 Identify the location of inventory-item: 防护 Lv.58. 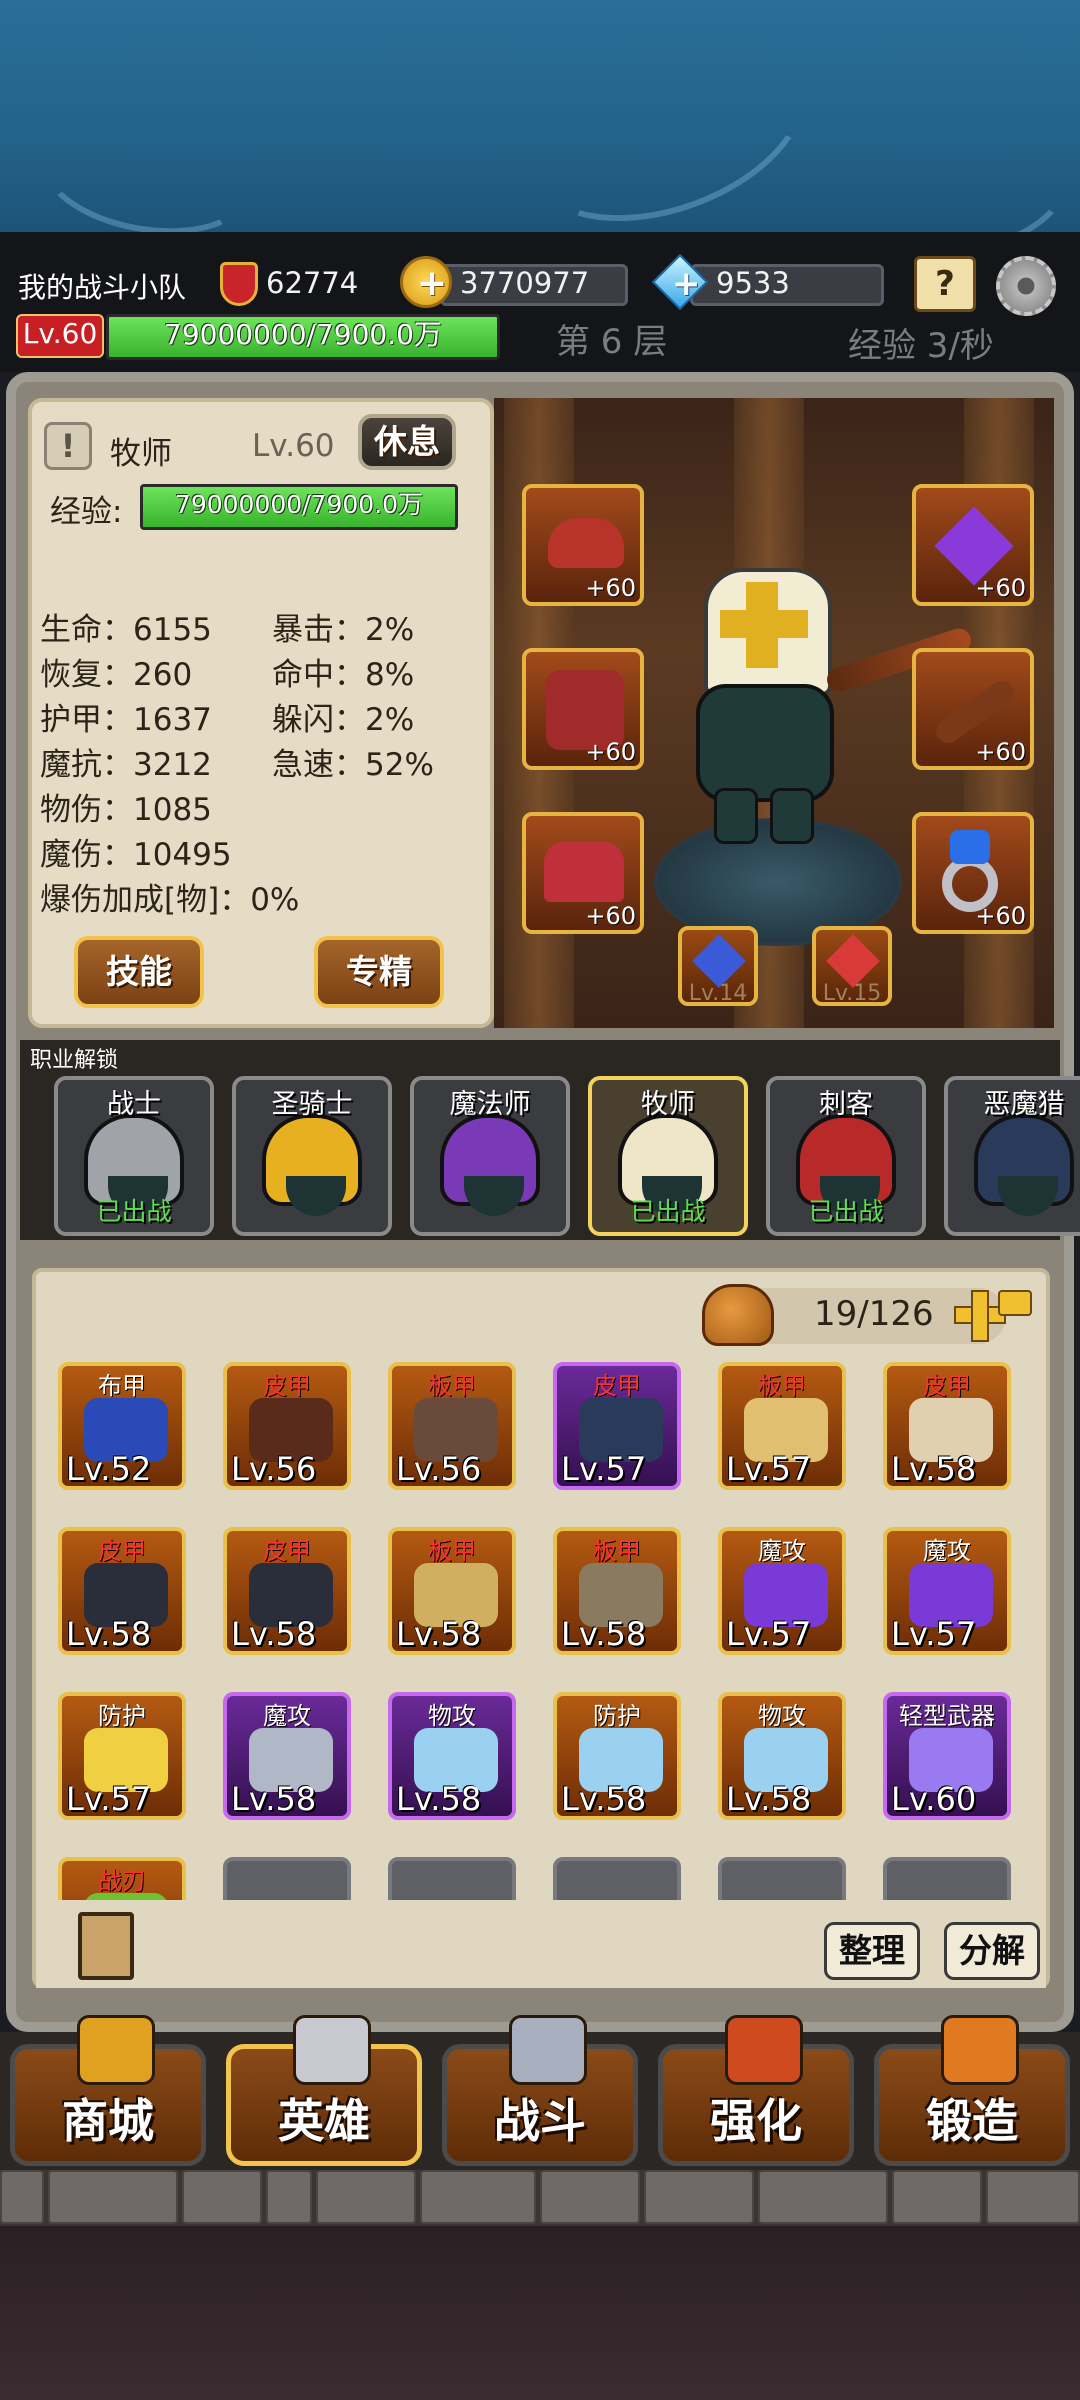
(617, 1756).